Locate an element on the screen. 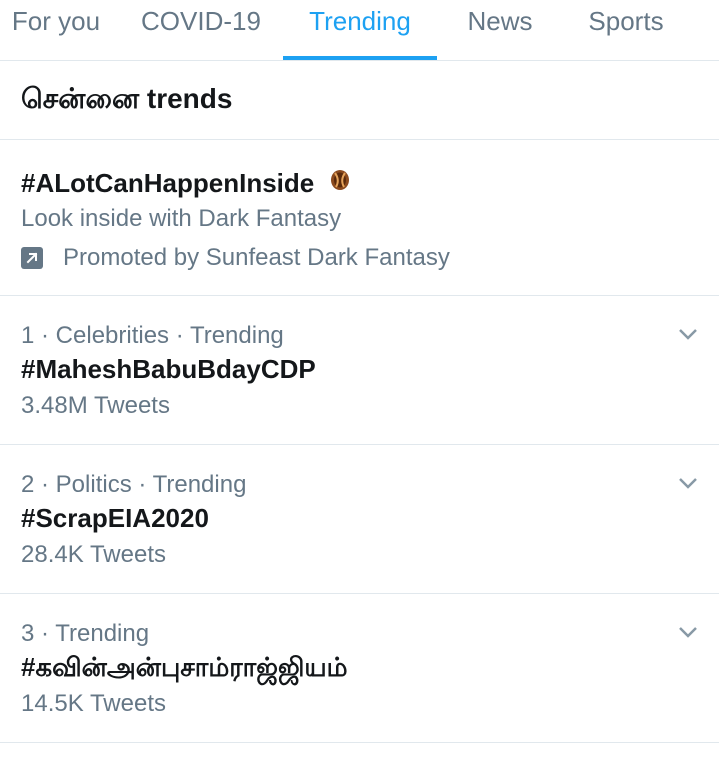 The image size is (719, 760). promoted-by-row: Promoted by Sunfeast Dark Fantasy is located at coordinates (370, 258).